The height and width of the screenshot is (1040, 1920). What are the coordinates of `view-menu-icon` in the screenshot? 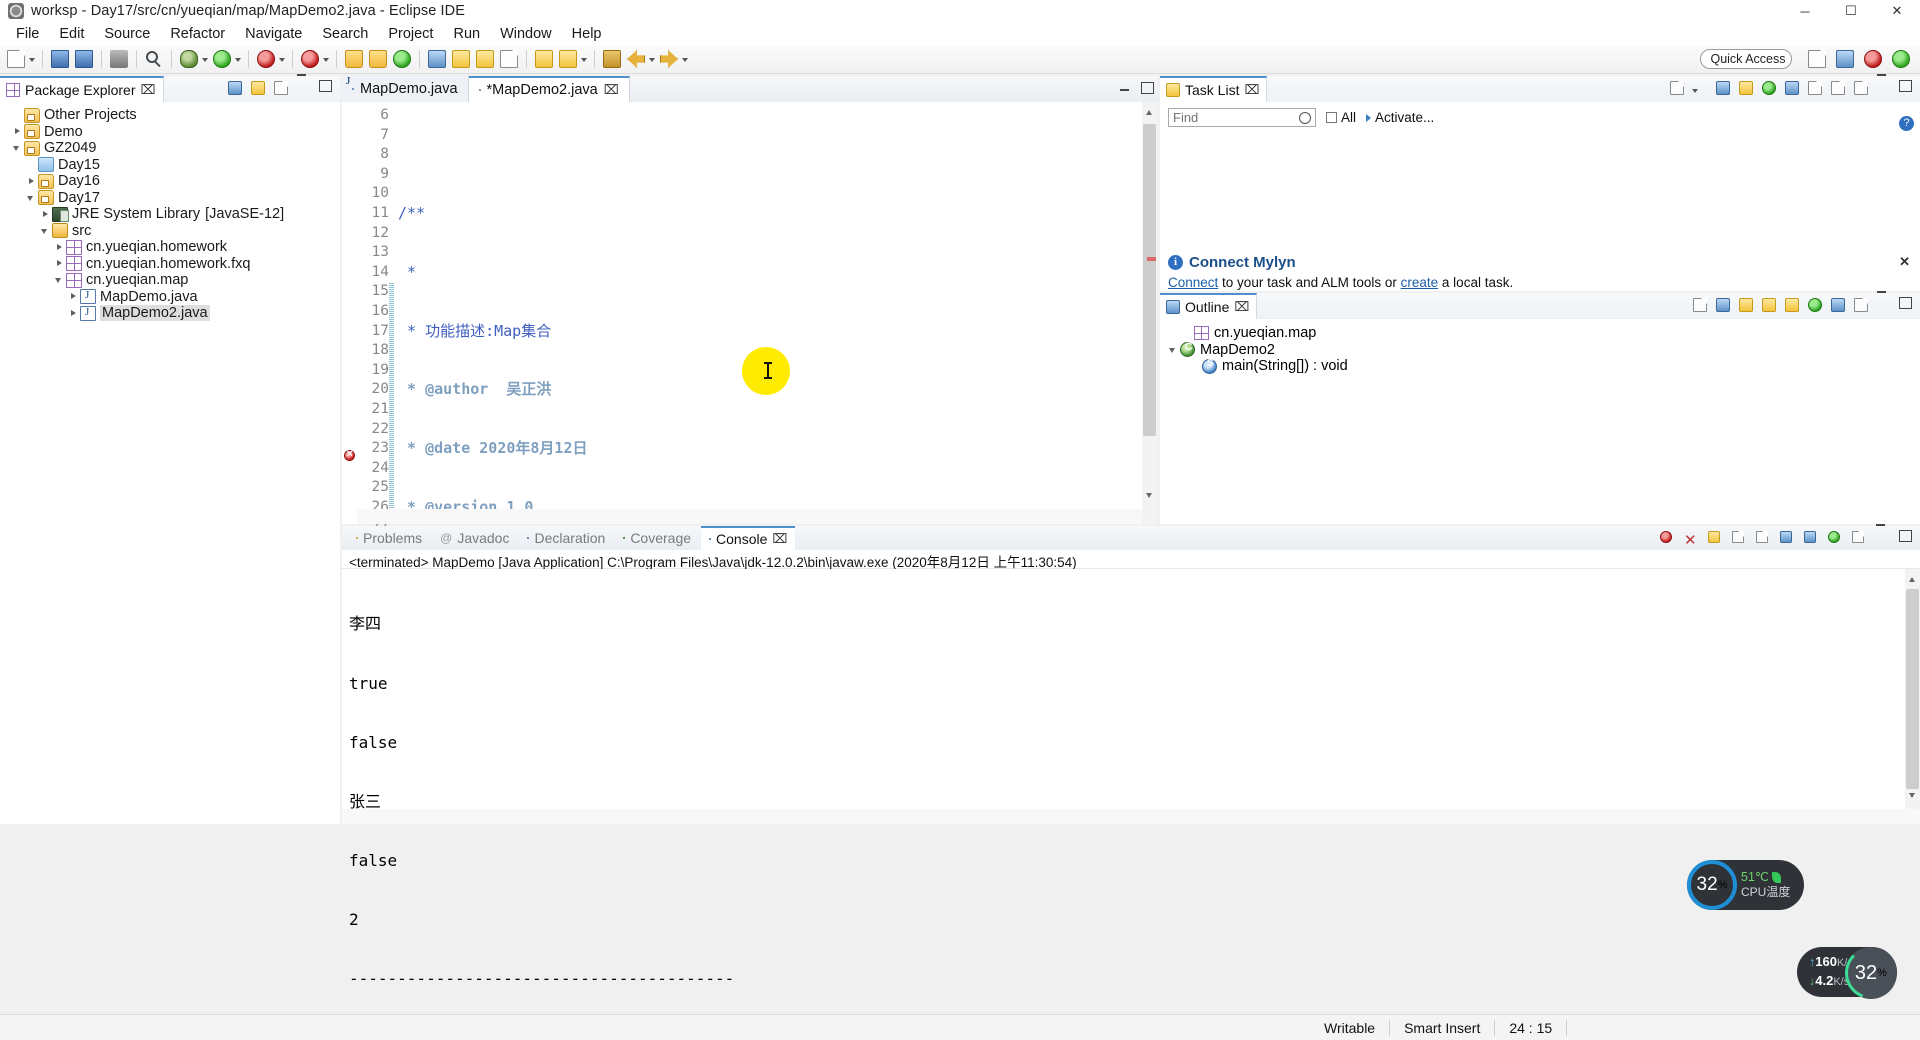 It's located at (281, 88).